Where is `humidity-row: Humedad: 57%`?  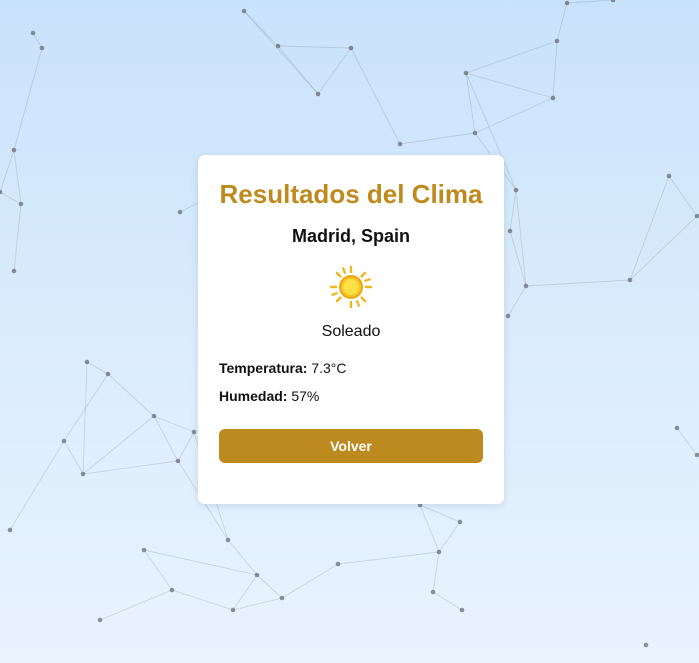 humidity-row: Humedad: 57% is located at coordinates (351, 396).